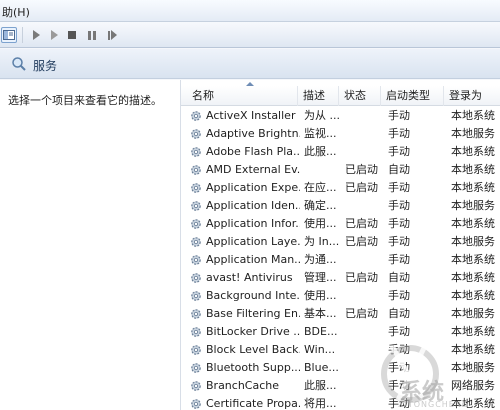  What do you see at coordinates (340, 386) in the screenshot?
I see `table-row: BranchCache 此服... 手动 网络服务` at bounding box center [340, 386].